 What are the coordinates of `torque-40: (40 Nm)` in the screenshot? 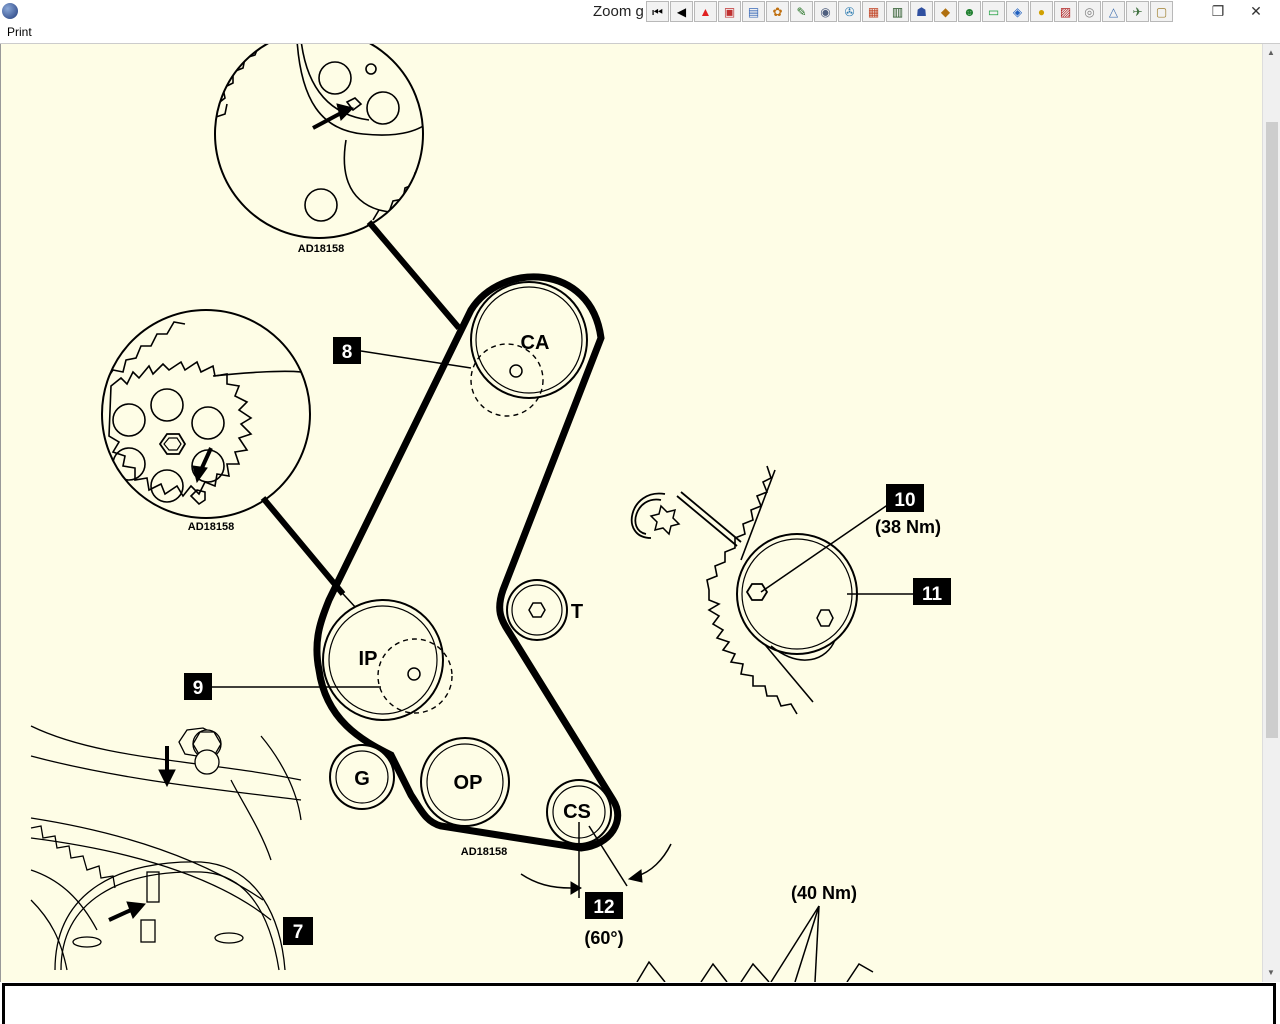 It's located at (824, 893).